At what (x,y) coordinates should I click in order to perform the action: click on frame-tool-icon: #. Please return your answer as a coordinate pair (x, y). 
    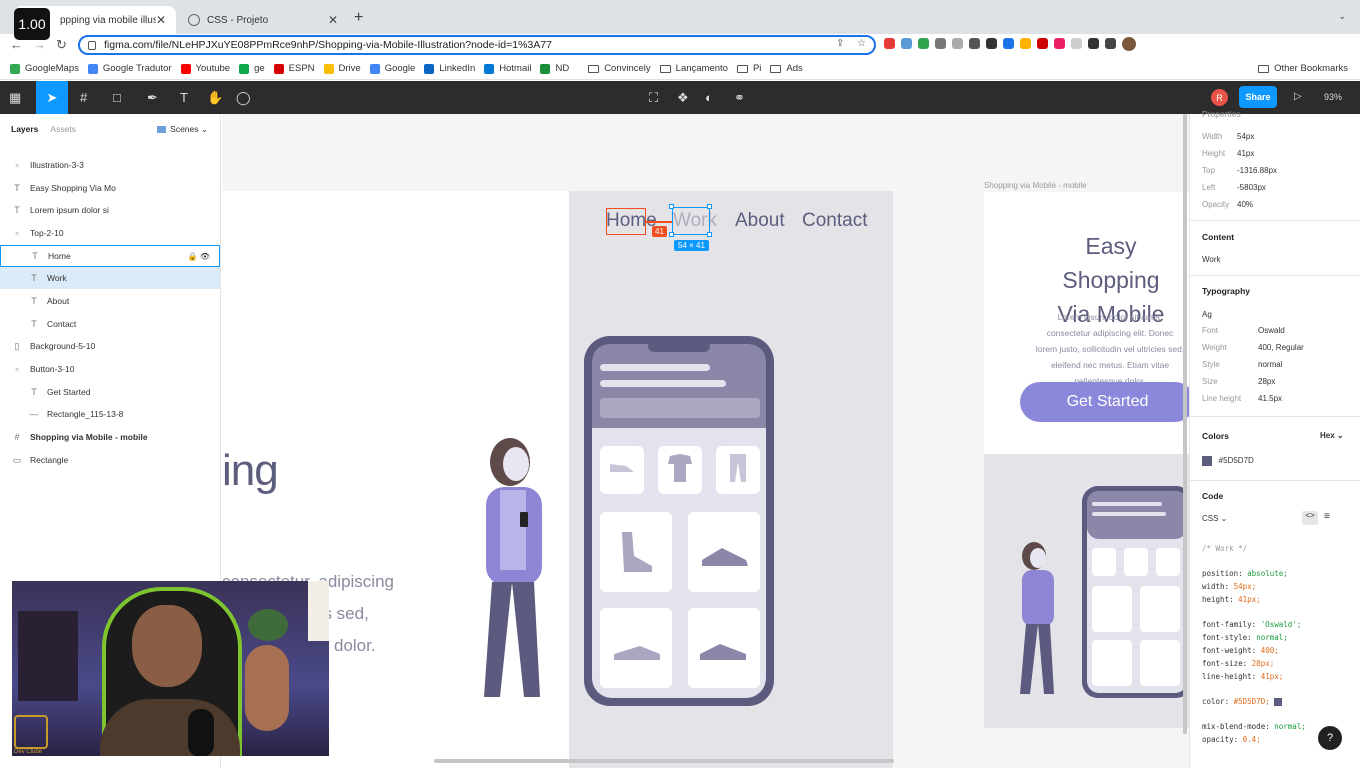
    Looking at the image, I should click on (83, 97).